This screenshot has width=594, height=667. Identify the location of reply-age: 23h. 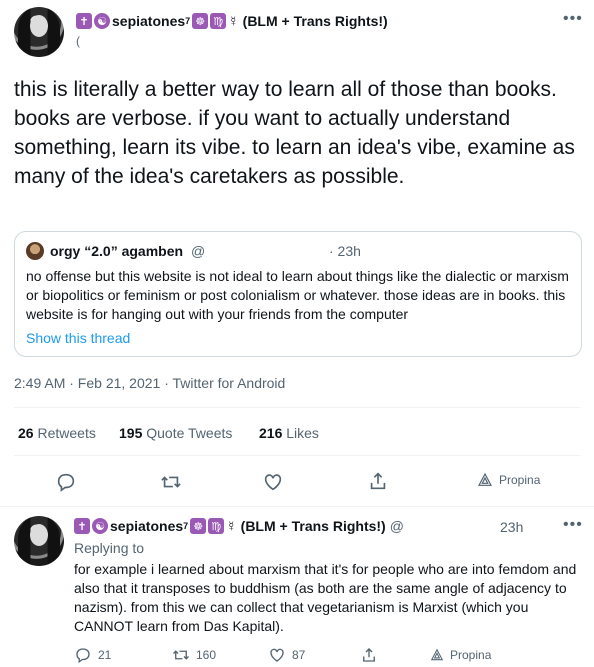
(511, 527).